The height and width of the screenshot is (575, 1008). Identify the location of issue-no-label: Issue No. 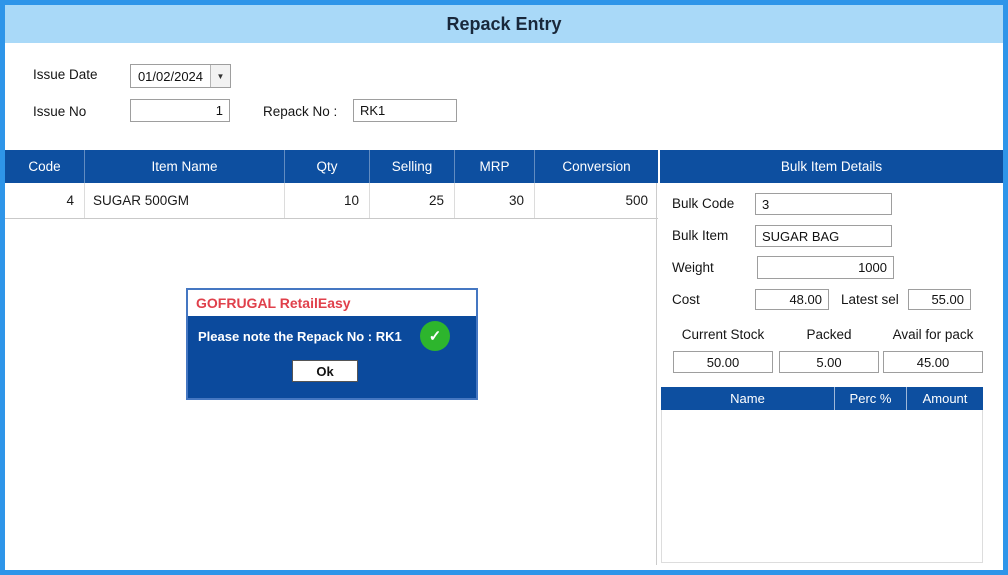
(60, 111).